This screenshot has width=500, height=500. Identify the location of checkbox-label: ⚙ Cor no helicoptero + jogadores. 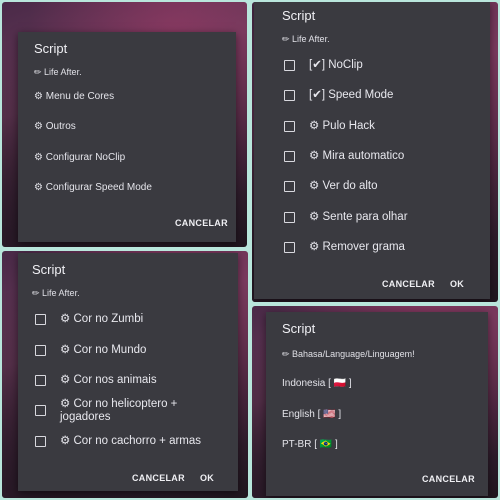
(119, 410).